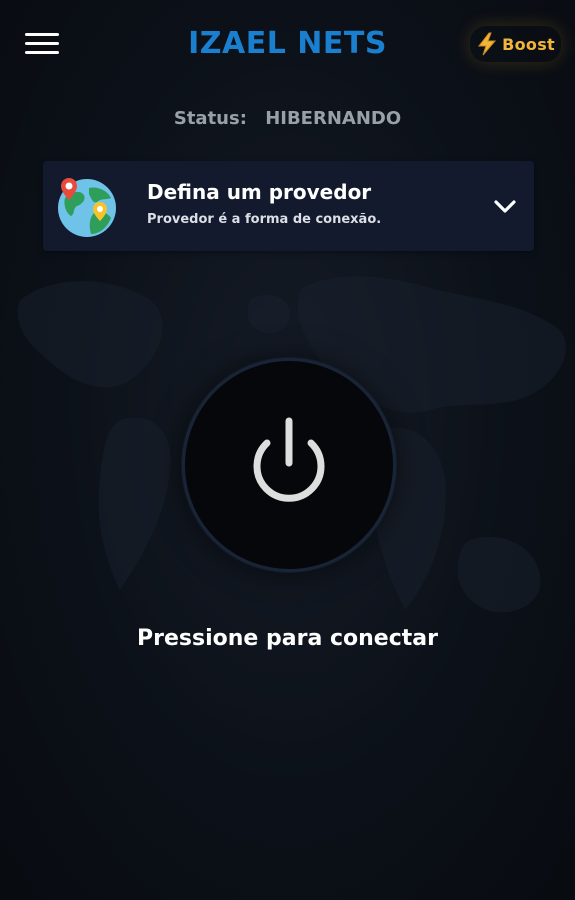 This screenshot has width=575, height=900. I want to click on globe-pin-icon, so click(87, 207).